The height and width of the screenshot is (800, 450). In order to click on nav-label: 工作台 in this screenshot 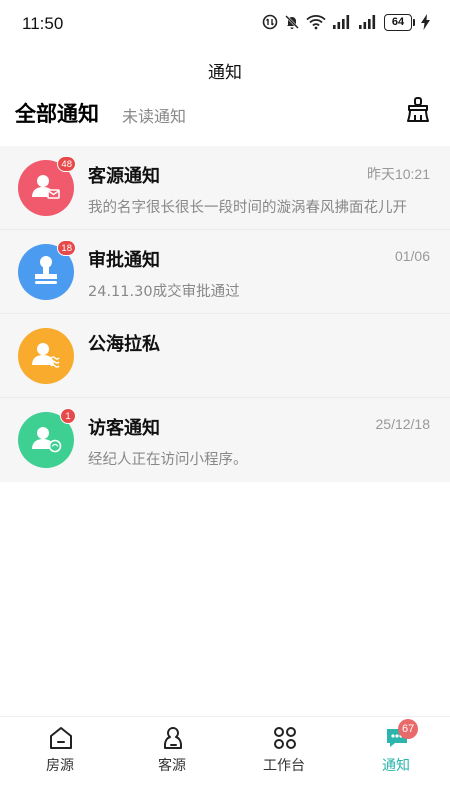, I will do `click(284, 766)`.